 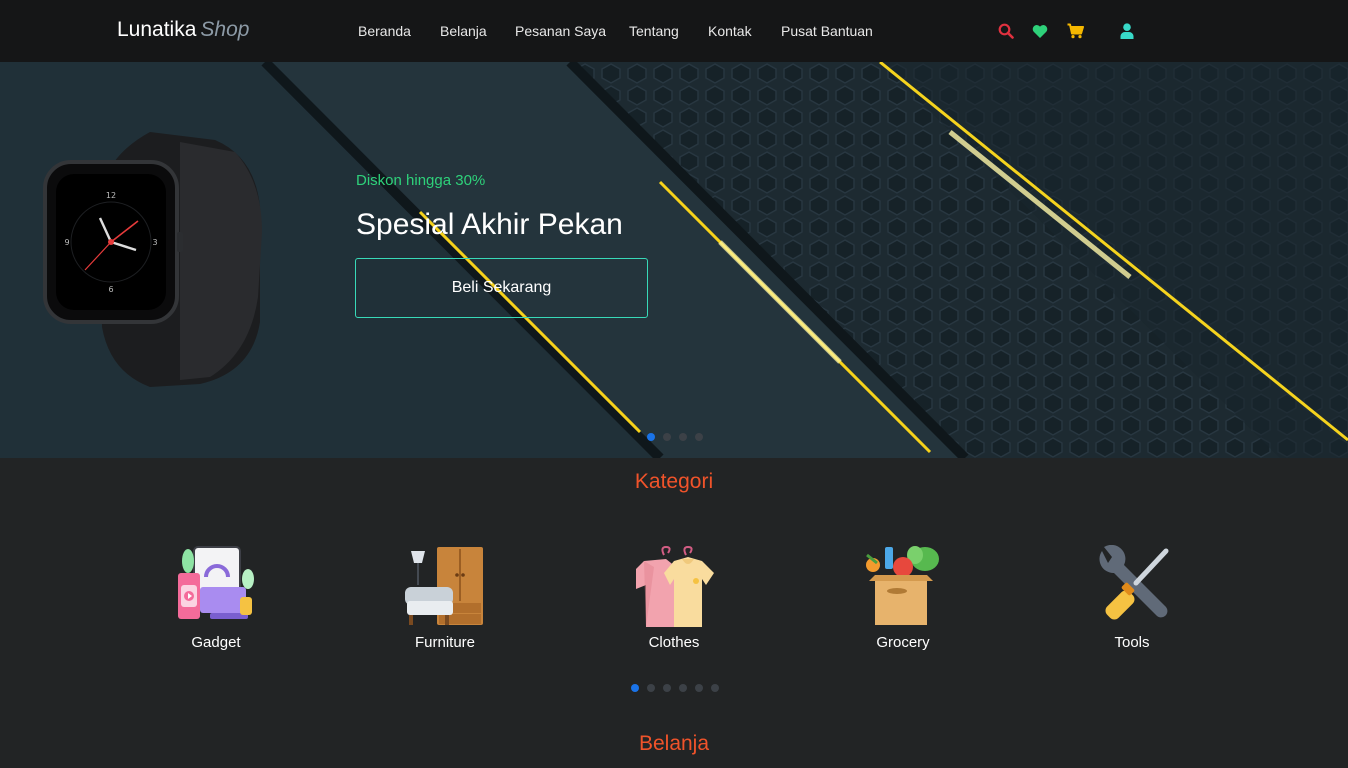 I want to click on cart-icon, so click(x=1075, y=31).